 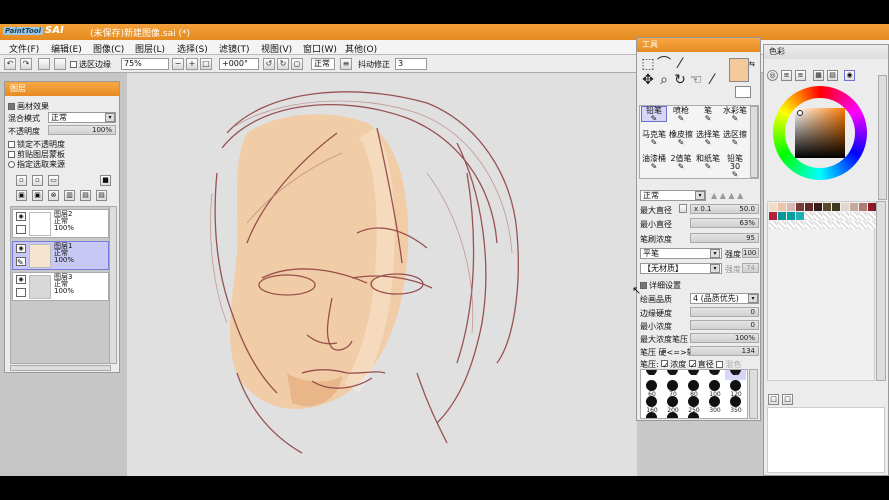 I want to click on stabilizer-field: 3, so click(x=411, y=64).